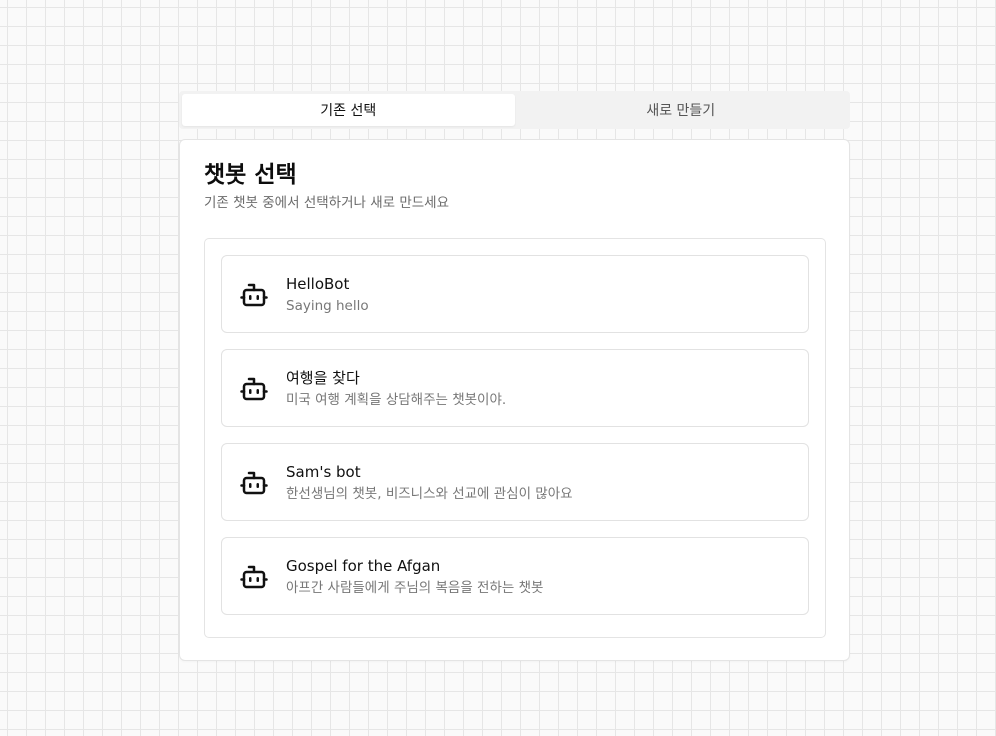 Image resolution: width=996 pixels, height=736 pixels. I want to click on chatbot-name: Gospel for the Afgan, so click(363, 566).